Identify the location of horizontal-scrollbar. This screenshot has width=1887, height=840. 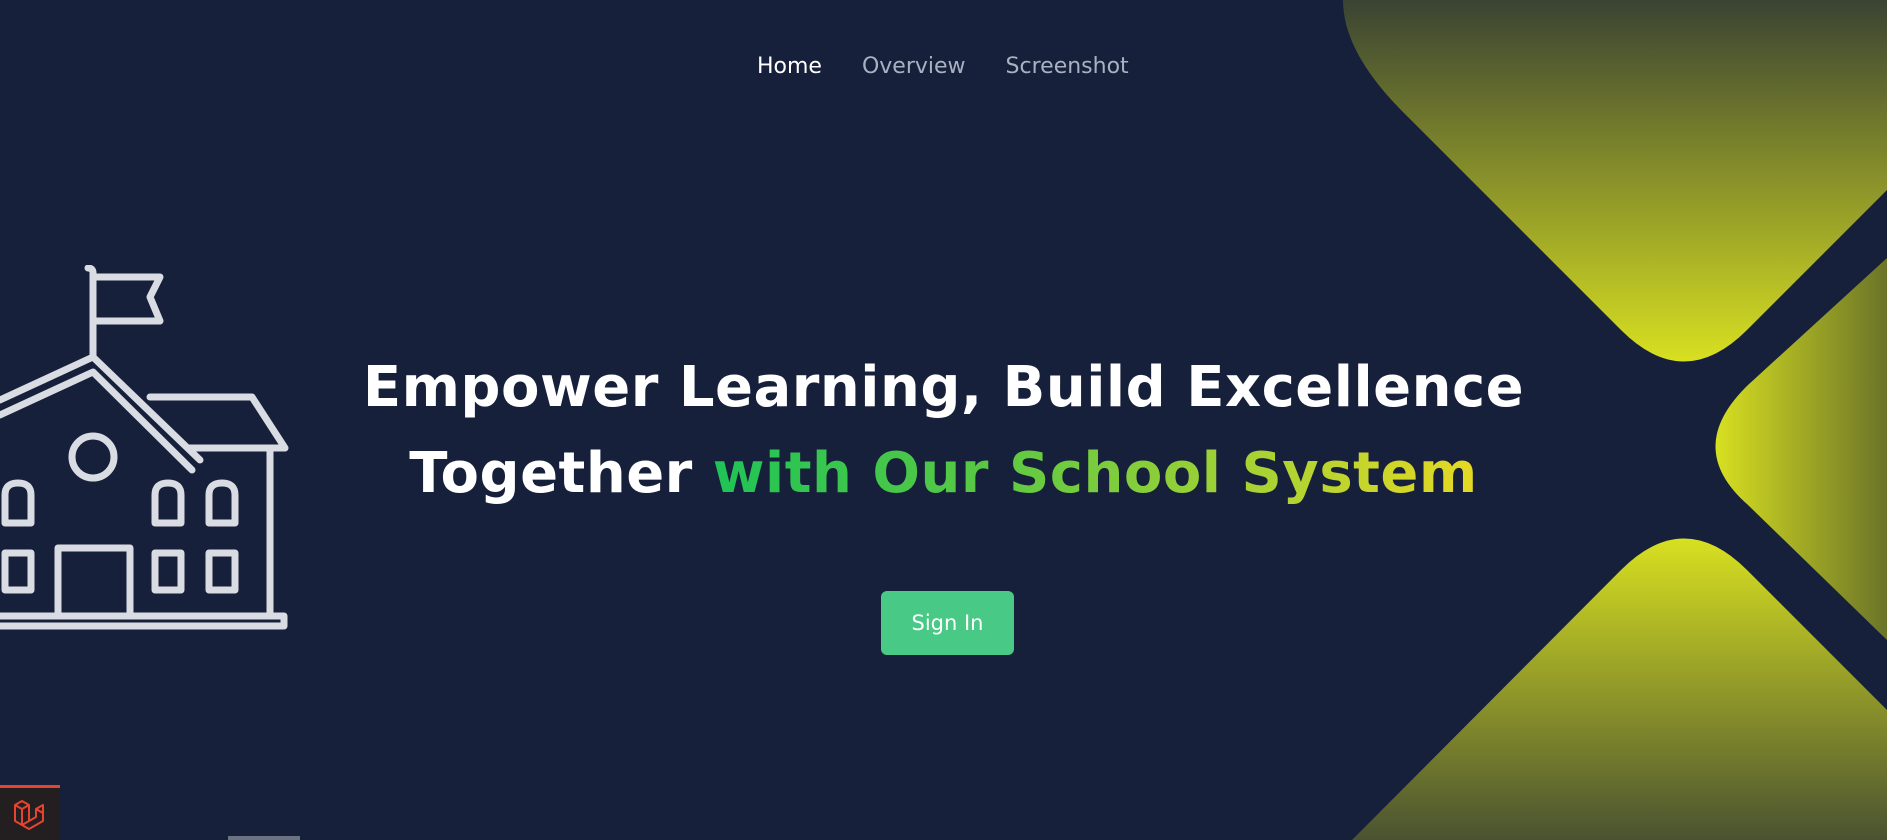
(264, 838).